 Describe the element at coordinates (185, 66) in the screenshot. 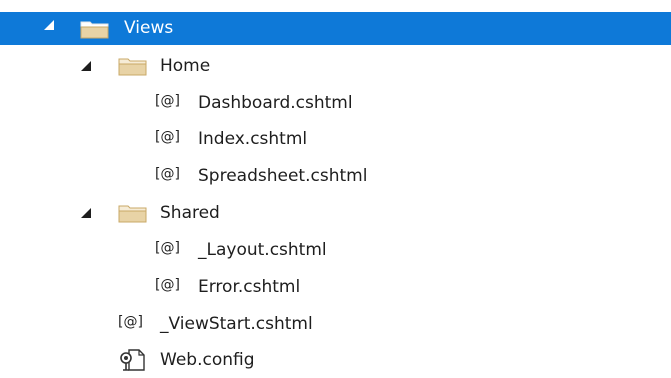

I see `tree-node-label: Home` at that location.